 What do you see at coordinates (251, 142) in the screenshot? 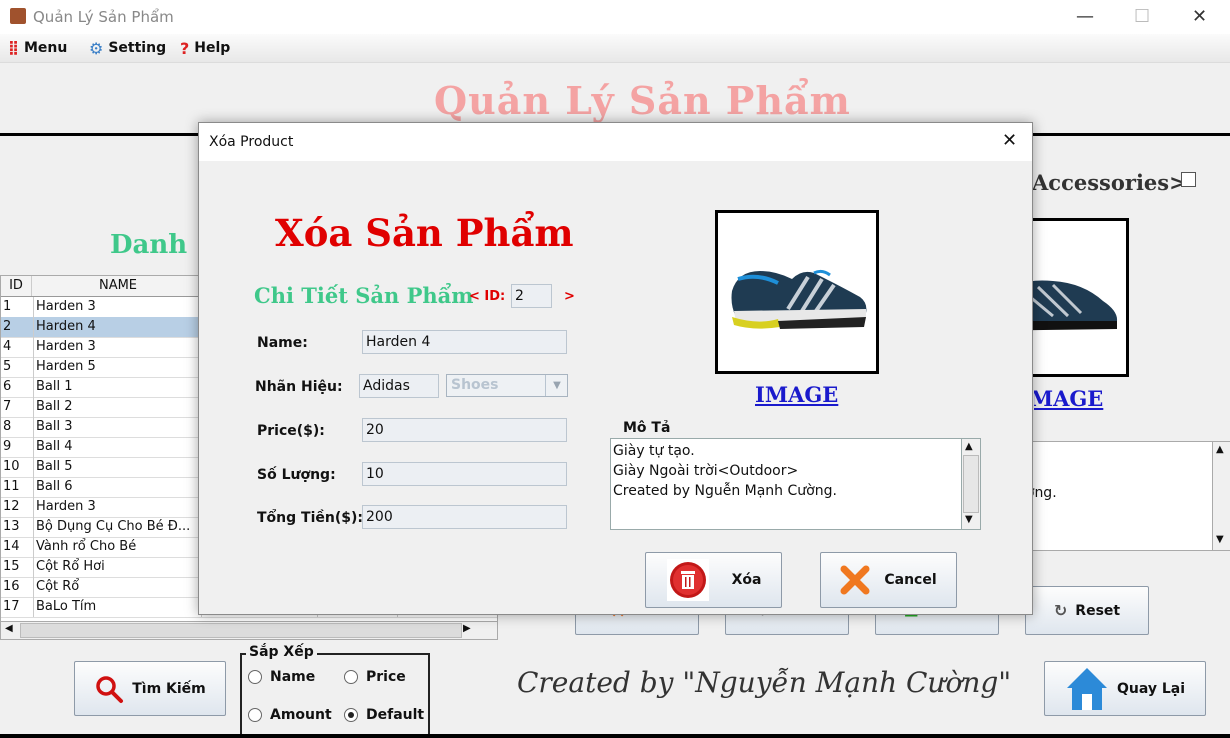
I see `dialog-title: Xóa Product` at bounding box center [251, 142].